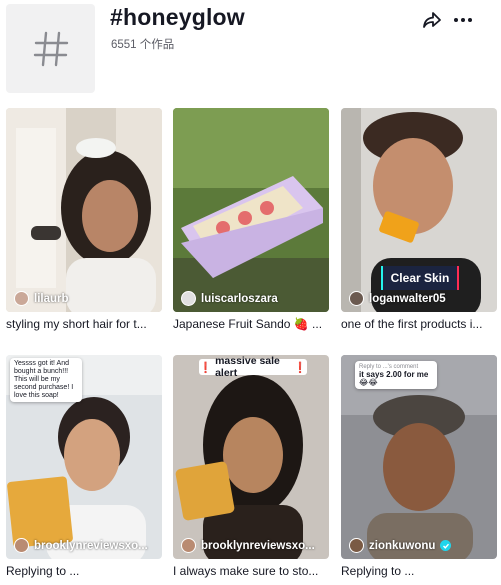 This screenshot has width=501, height=585. Describe the element at coordinates (247, 367) in the screenshot. I see `sale-alert-text: massive sale alert` at that location.